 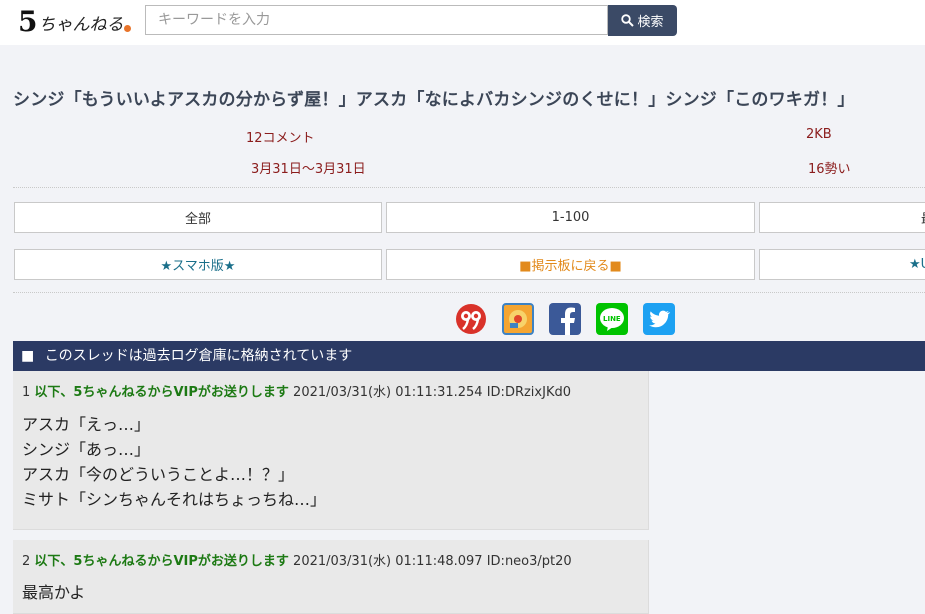 I want to click on smartphone-version-link: ★スマホ版★, so click(x=198, y=264).